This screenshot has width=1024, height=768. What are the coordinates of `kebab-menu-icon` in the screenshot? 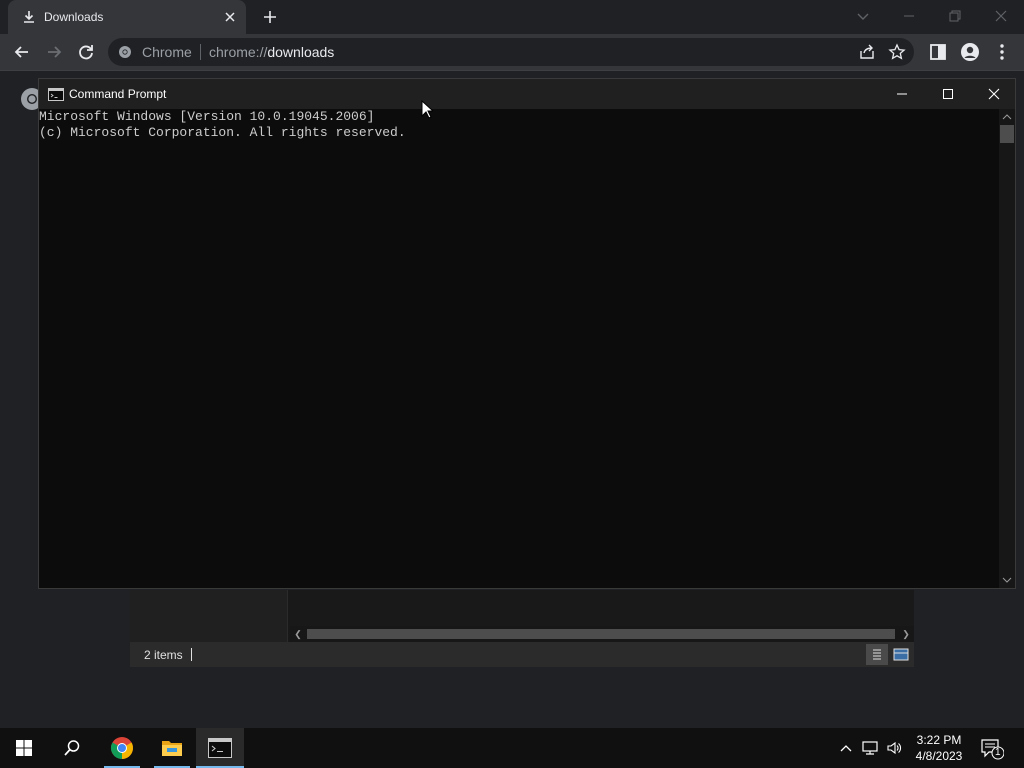 It's located at (1002, 52).